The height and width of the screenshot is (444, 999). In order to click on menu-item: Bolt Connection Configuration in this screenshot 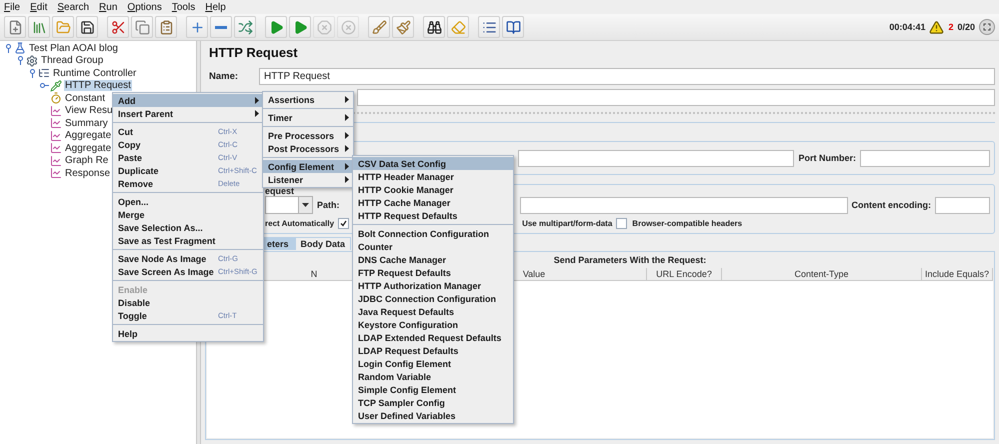, I will do `click(433, 233)`.